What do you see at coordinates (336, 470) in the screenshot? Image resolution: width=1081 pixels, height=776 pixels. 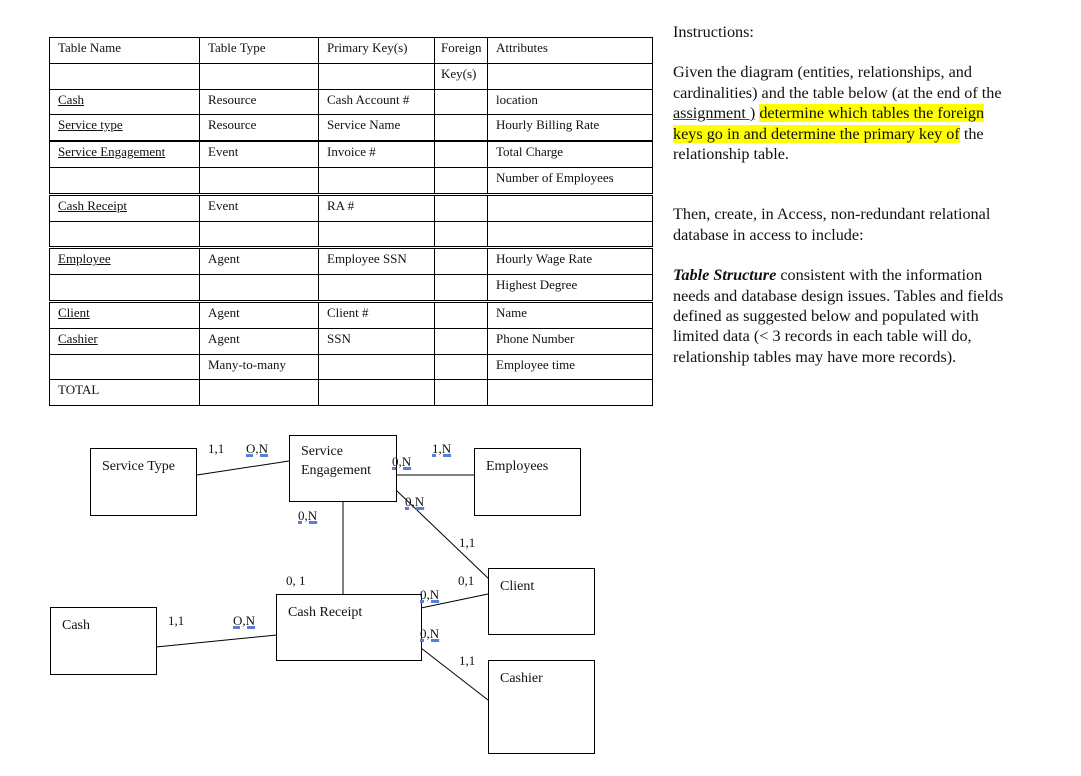 I see `entity-label-line-2: Engagement` at bounding box center [336, 470].